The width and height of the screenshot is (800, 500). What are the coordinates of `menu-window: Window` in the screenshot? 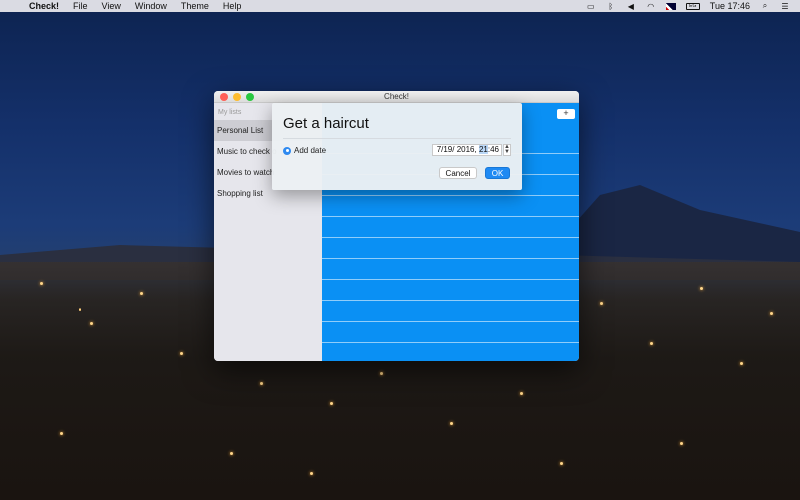 It's located at (151, 6).